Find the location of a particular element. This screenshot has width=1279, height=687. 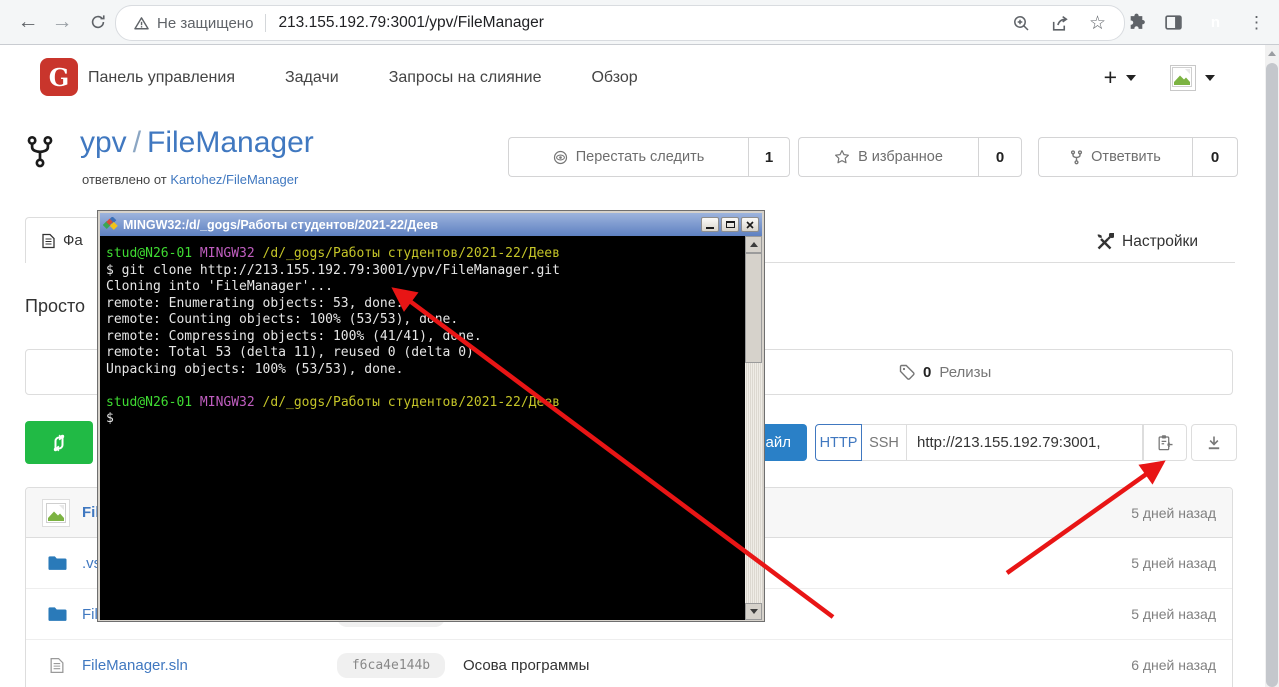

tab-settings-label: Настройки is located at coordinates (1160, 241).